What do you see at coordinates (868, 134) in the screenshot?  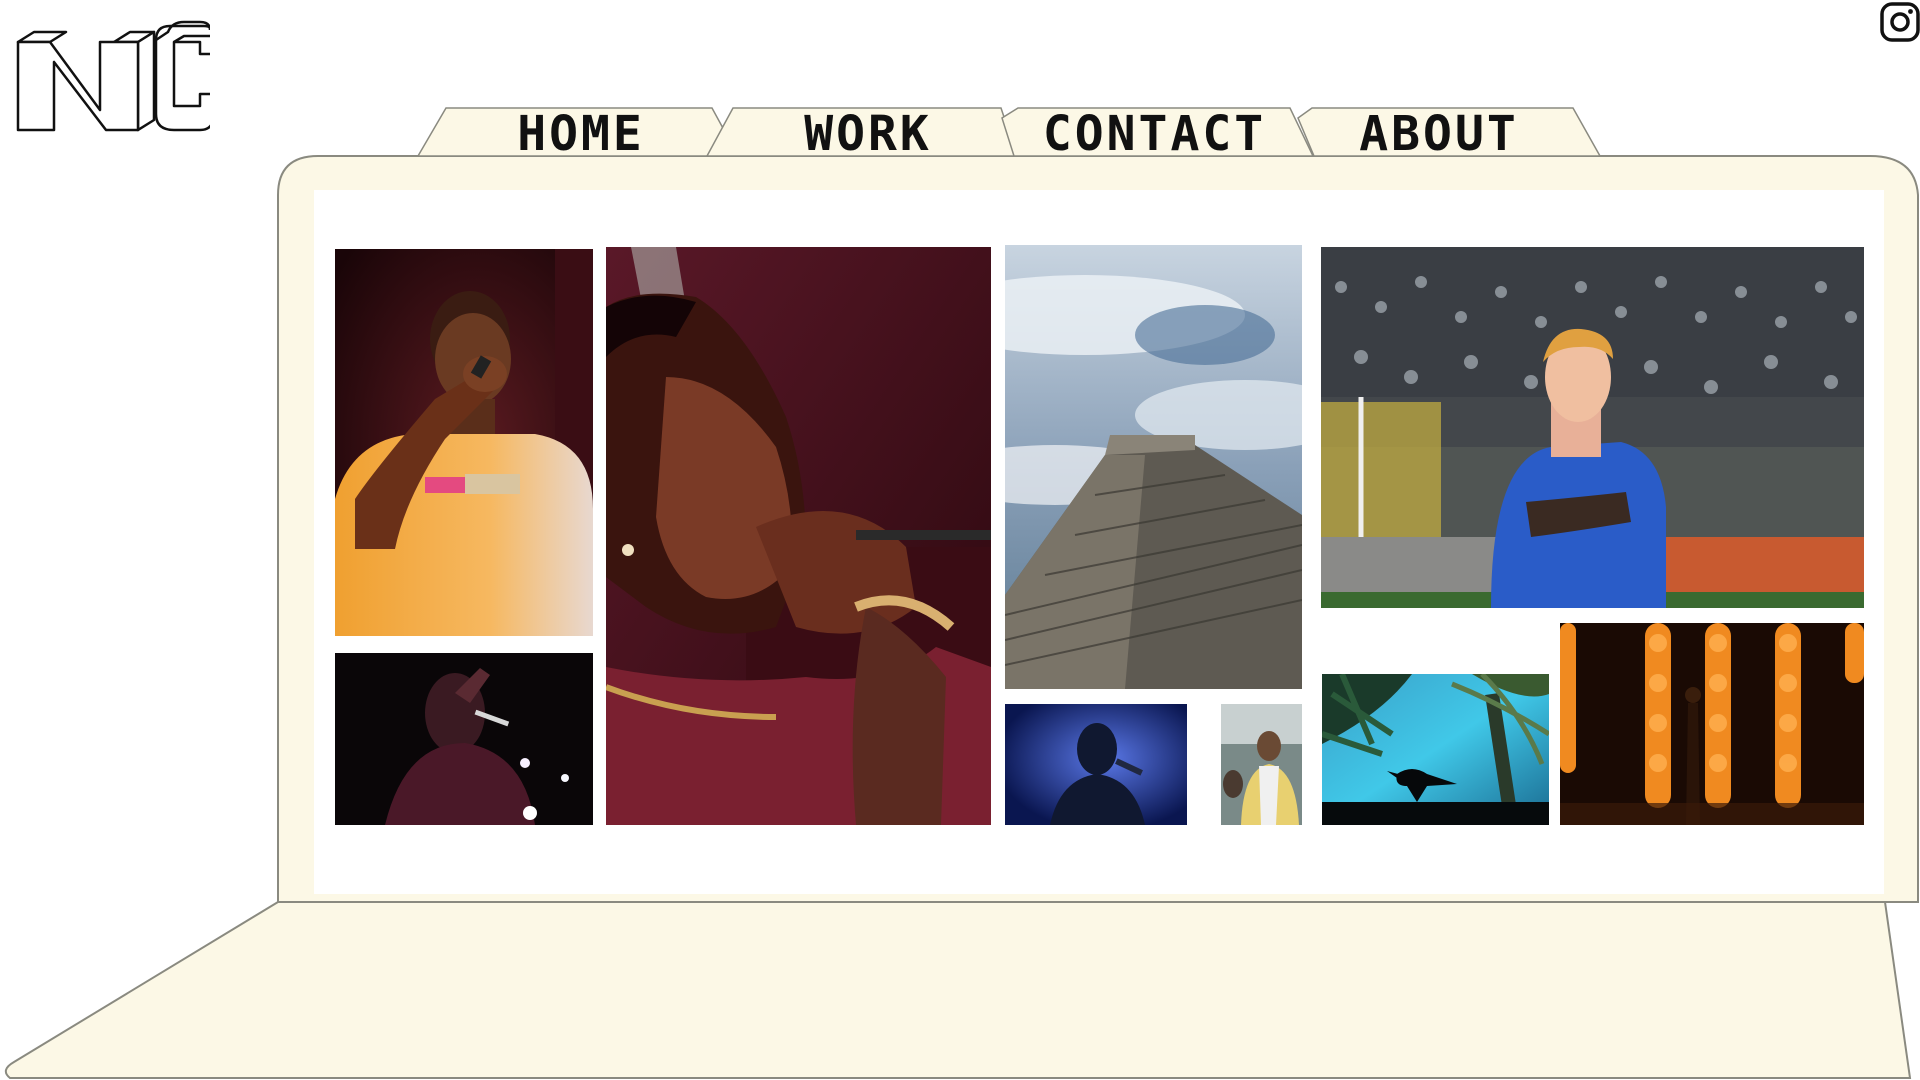 I see `tab-work: WORK` at bounding box center [868, 134].